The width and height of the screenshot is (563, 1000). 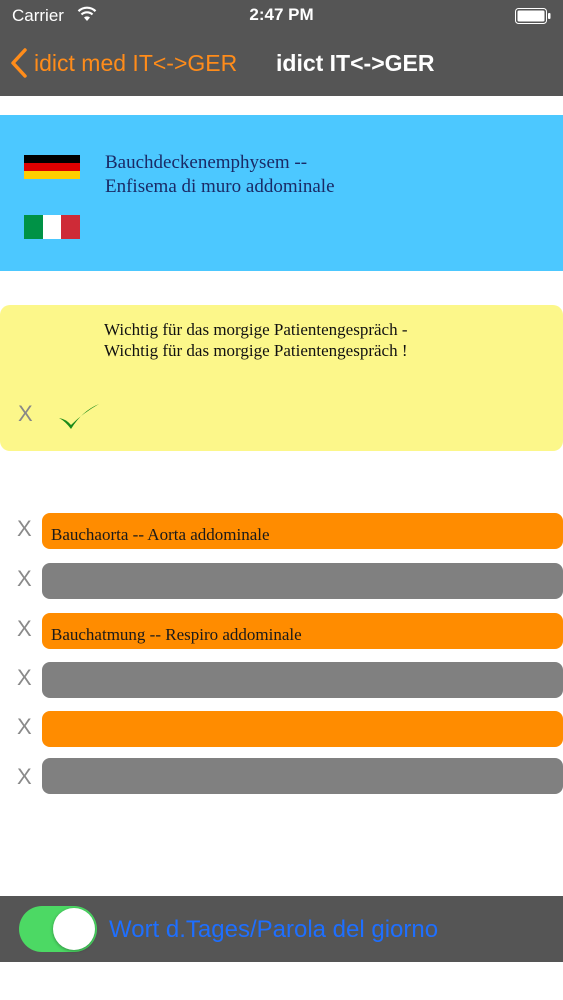 I want to click on flag-germany-icon, so click(x=52, y=167).